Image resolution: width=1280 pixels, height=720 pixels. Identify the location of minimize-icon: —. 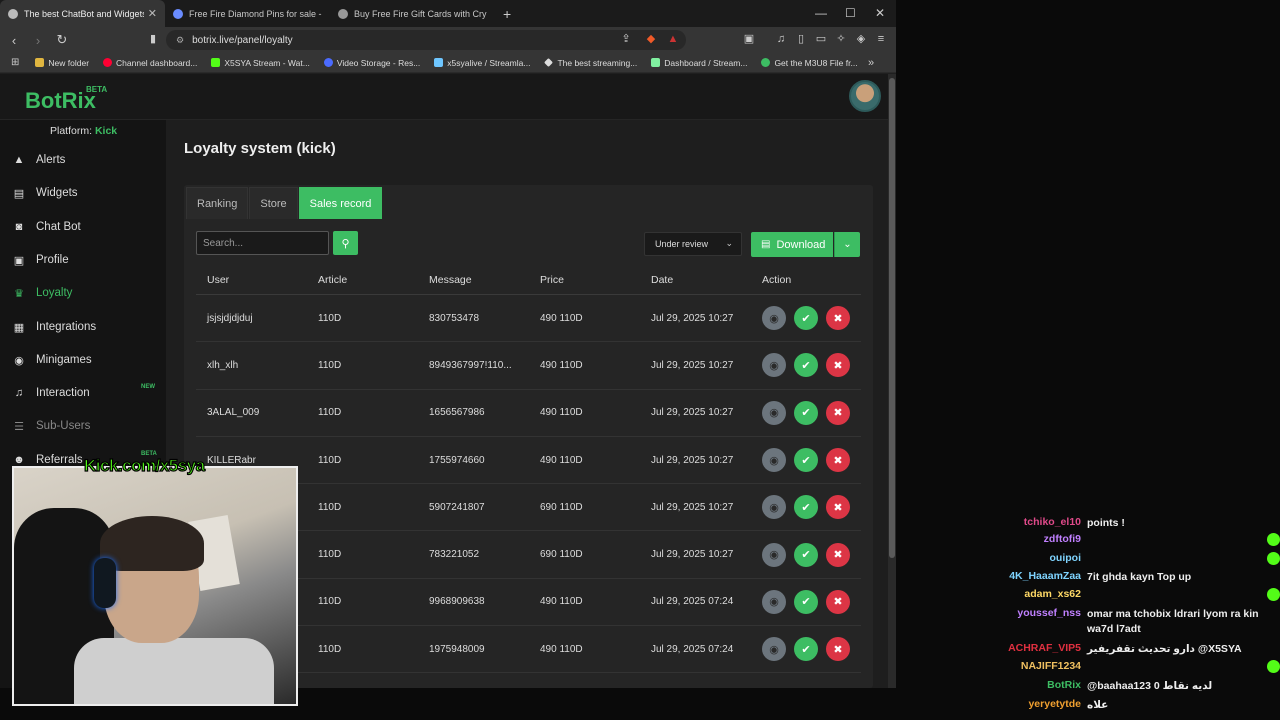
(821, 13).